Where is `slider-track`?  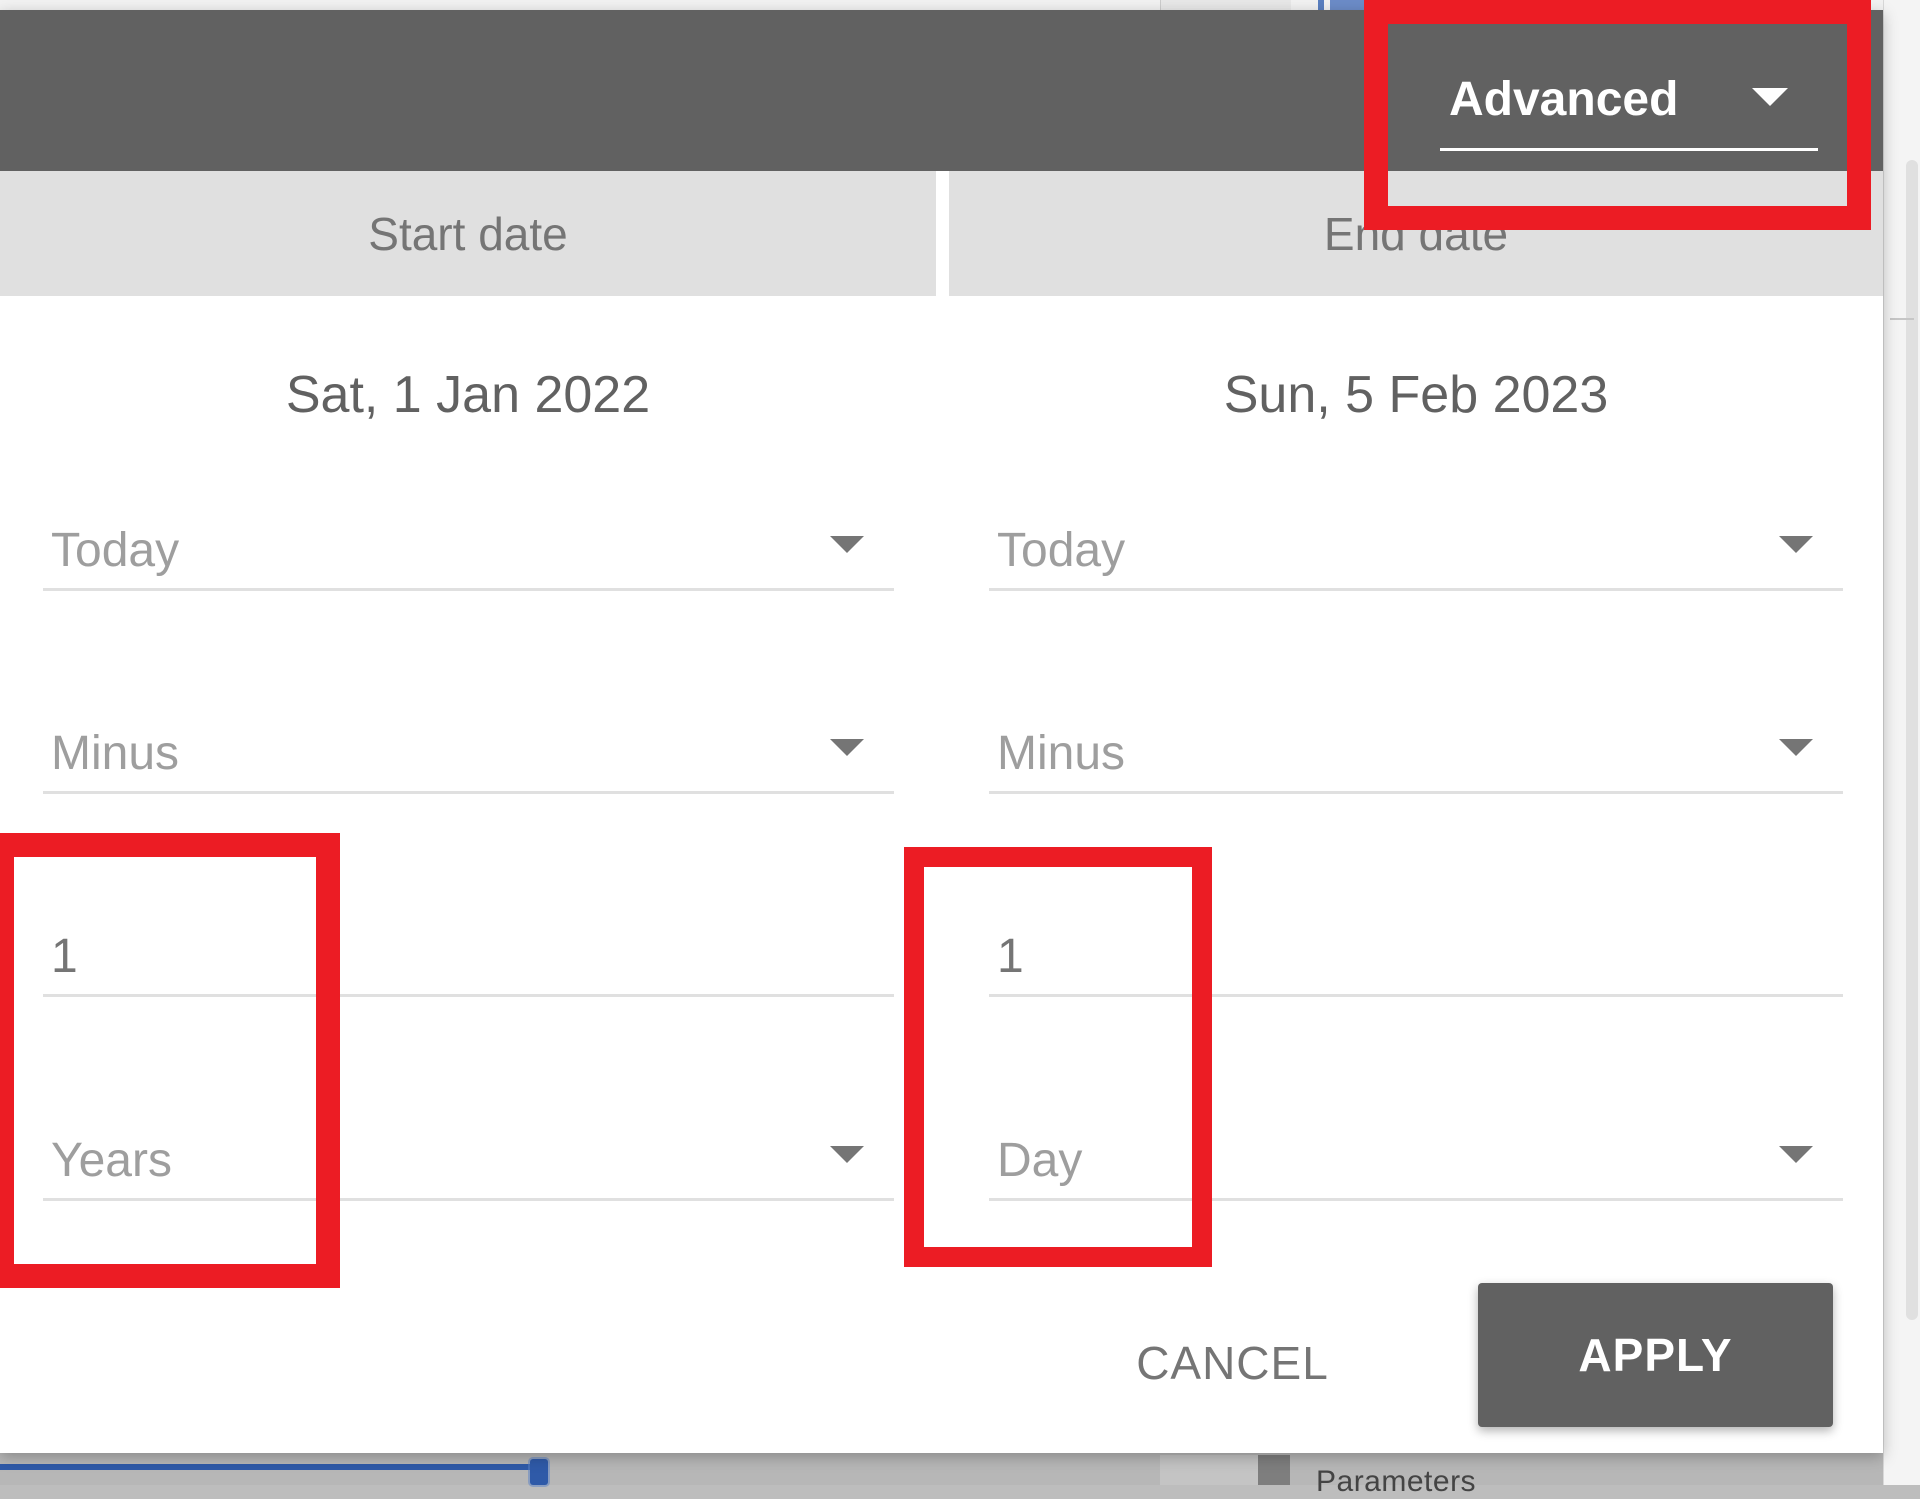
slider-track is located at coordinates (265, 1467).